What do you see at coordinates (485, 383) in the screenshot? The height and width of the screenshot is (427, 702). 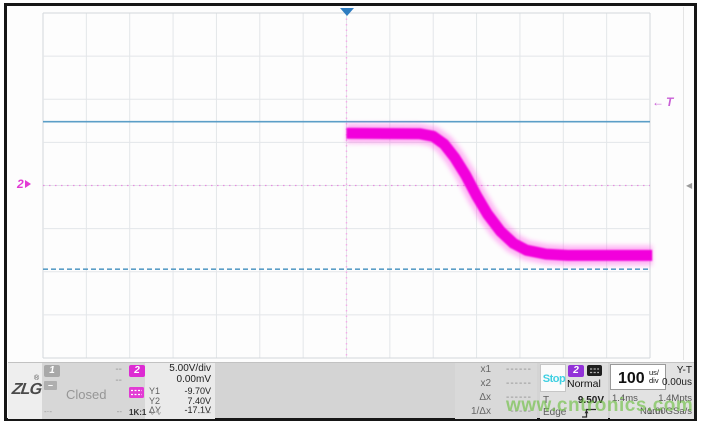 I see `x2-label: x2` at bounding box center [485, 383].